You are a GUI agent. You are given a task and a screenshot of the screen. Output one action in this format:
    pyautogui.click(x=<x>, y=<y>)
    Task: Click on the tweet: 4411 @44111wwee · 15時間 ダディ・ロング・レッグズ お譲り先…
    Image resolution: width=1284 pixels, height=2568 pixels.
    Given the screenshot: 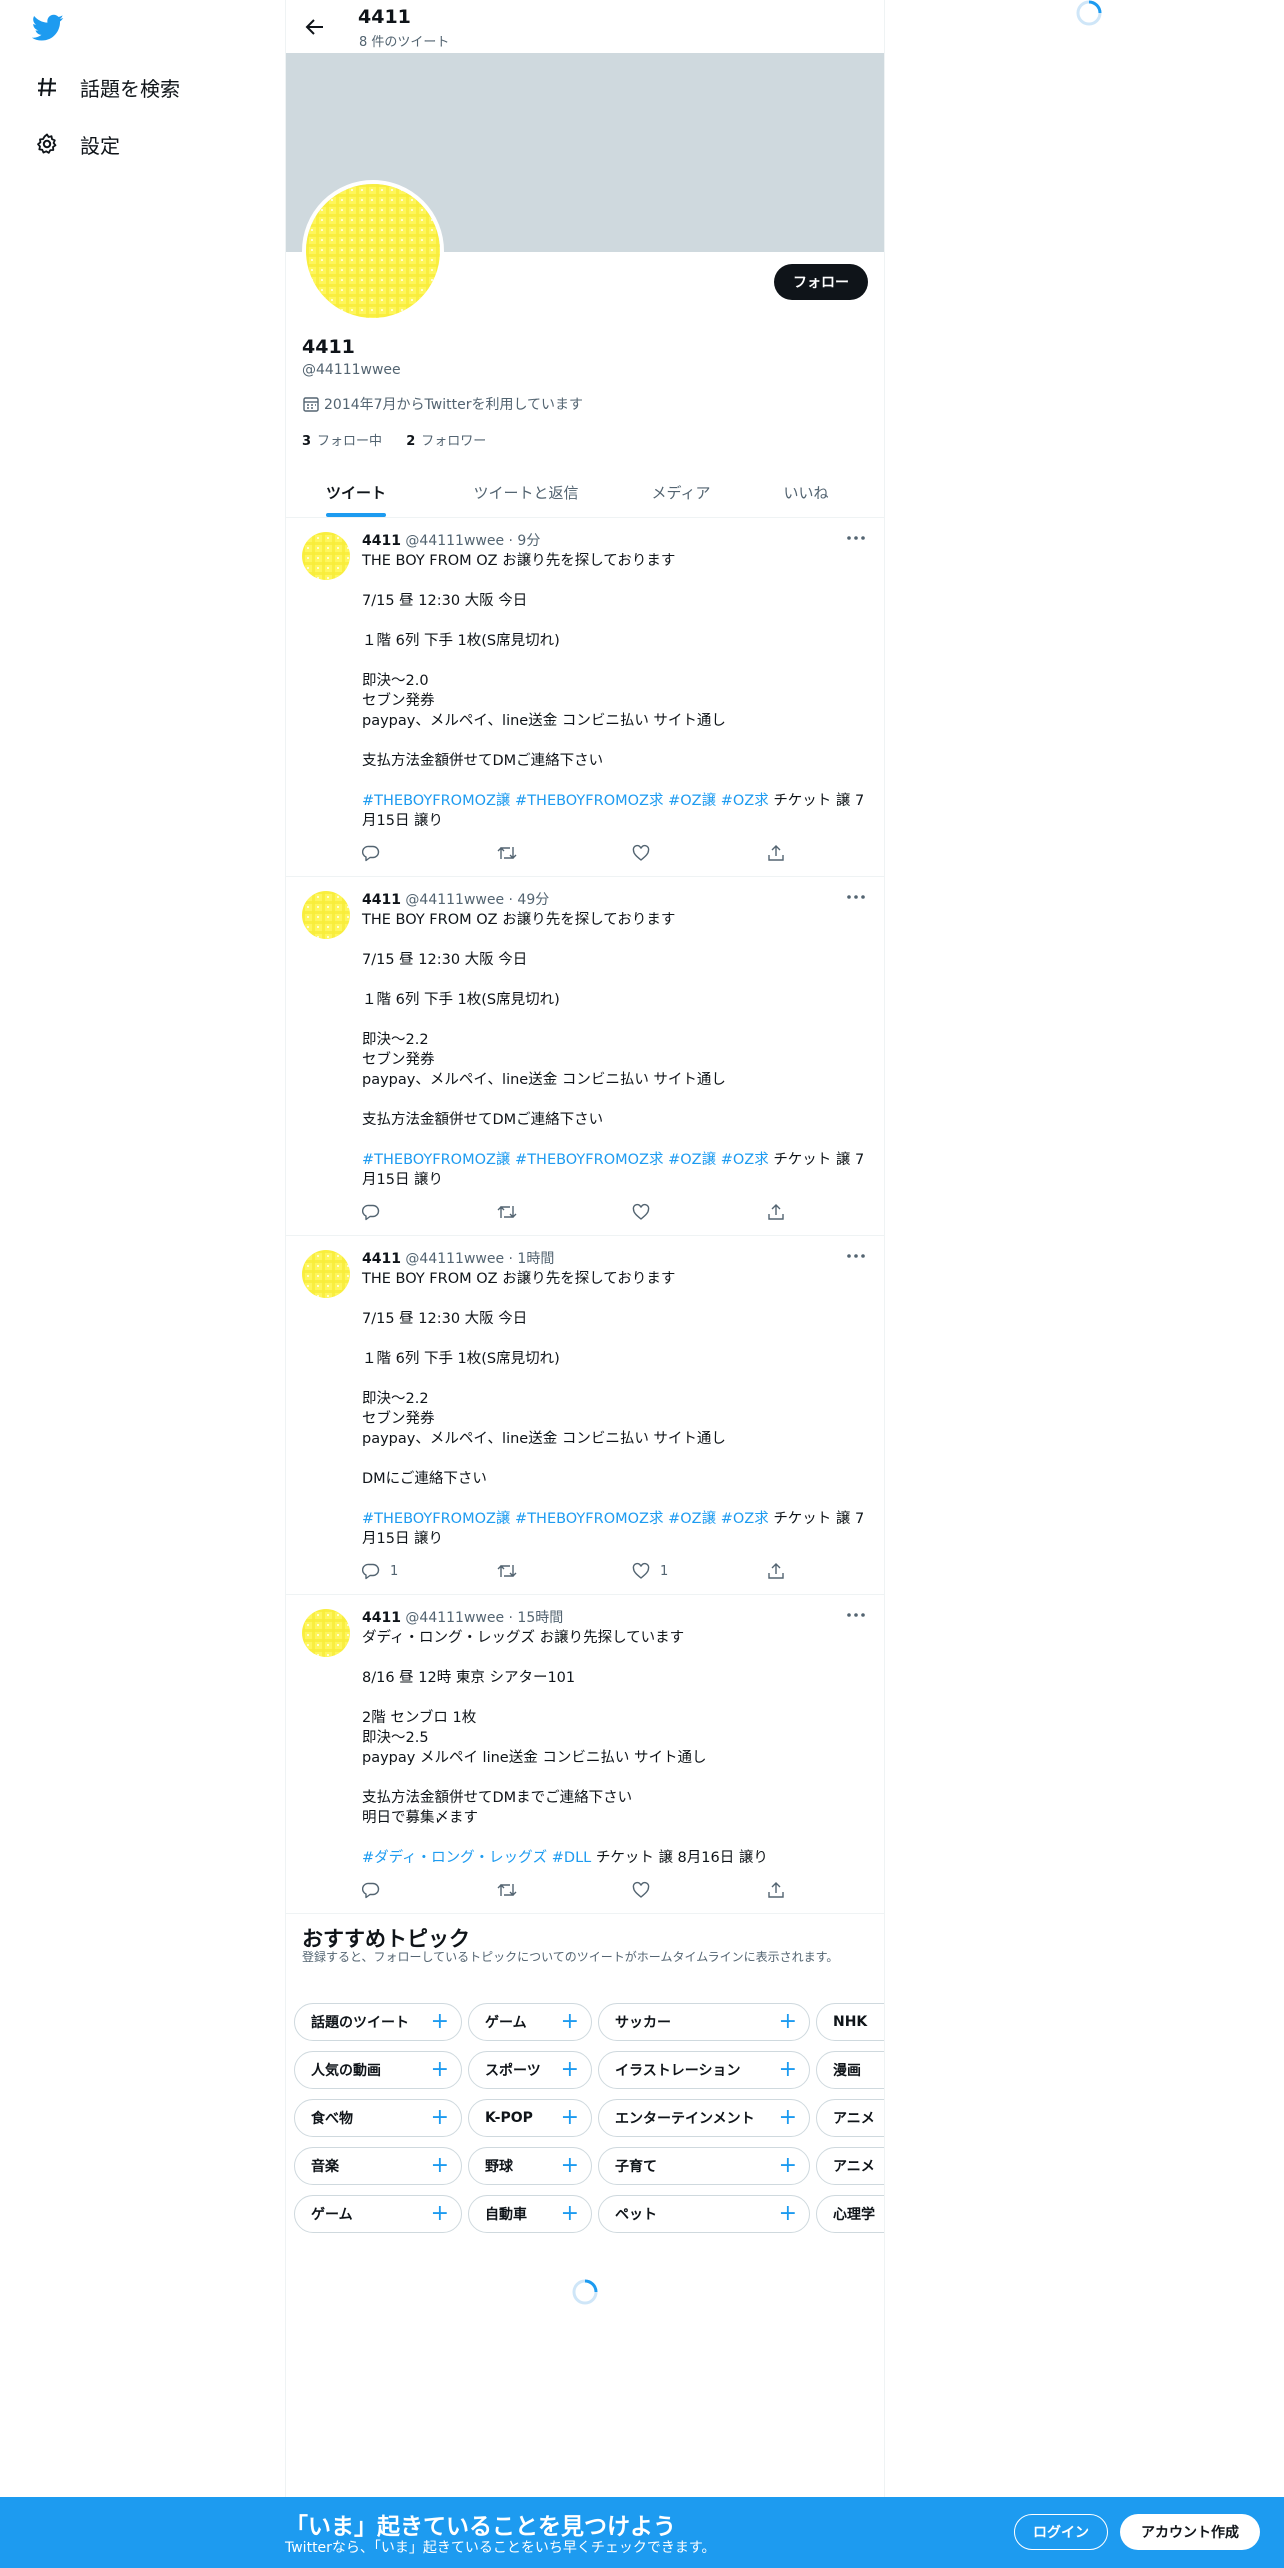 What is the action you would take?
    pyautogui.click(x=585, y=1754)
    